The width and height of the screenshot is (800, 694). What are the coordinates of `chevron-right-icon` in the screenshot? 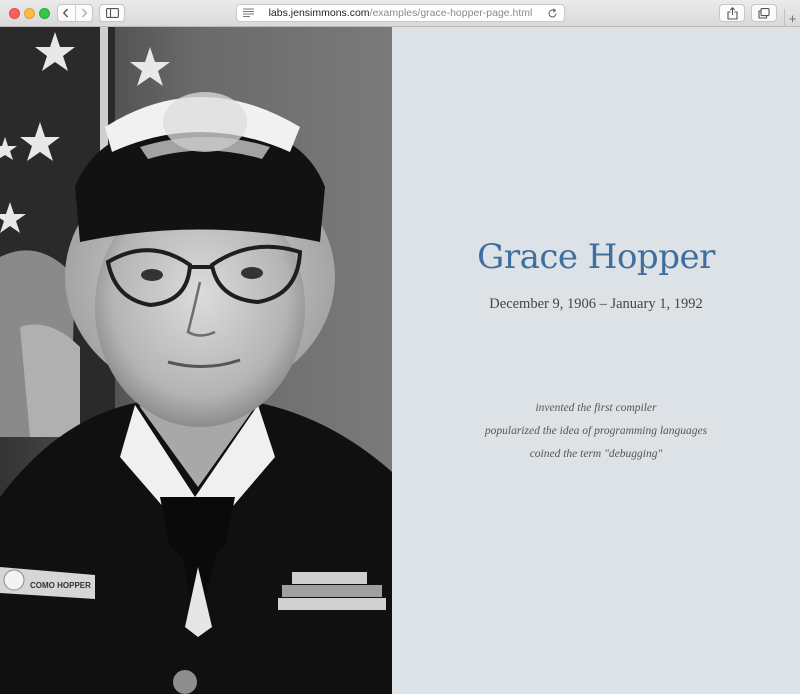 It's located at (84, 13).